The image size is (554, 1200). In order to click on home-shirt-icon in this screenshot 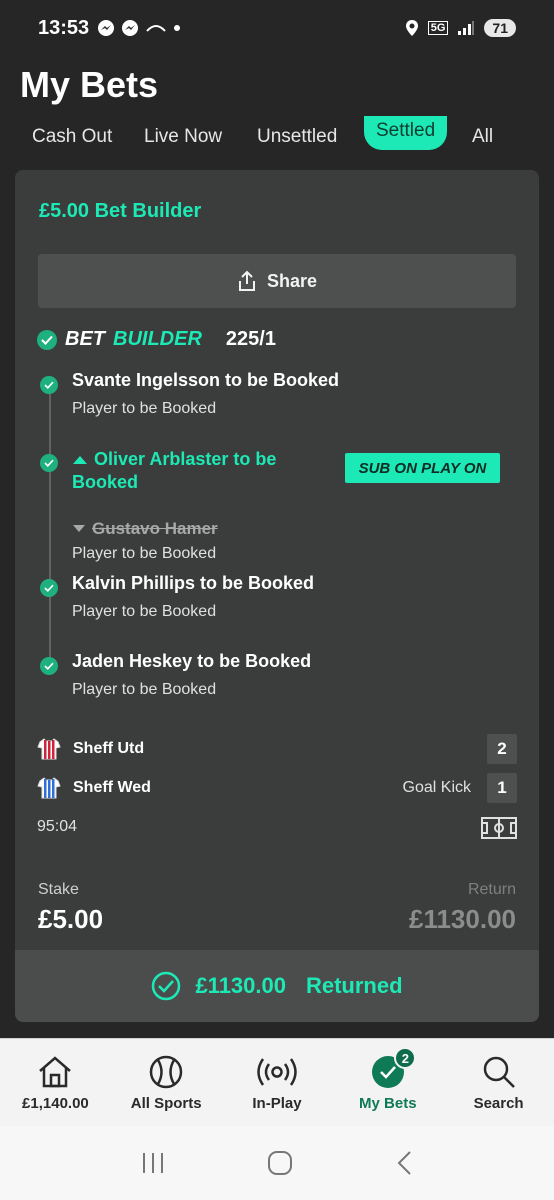, I will do `click(49, 749)`.